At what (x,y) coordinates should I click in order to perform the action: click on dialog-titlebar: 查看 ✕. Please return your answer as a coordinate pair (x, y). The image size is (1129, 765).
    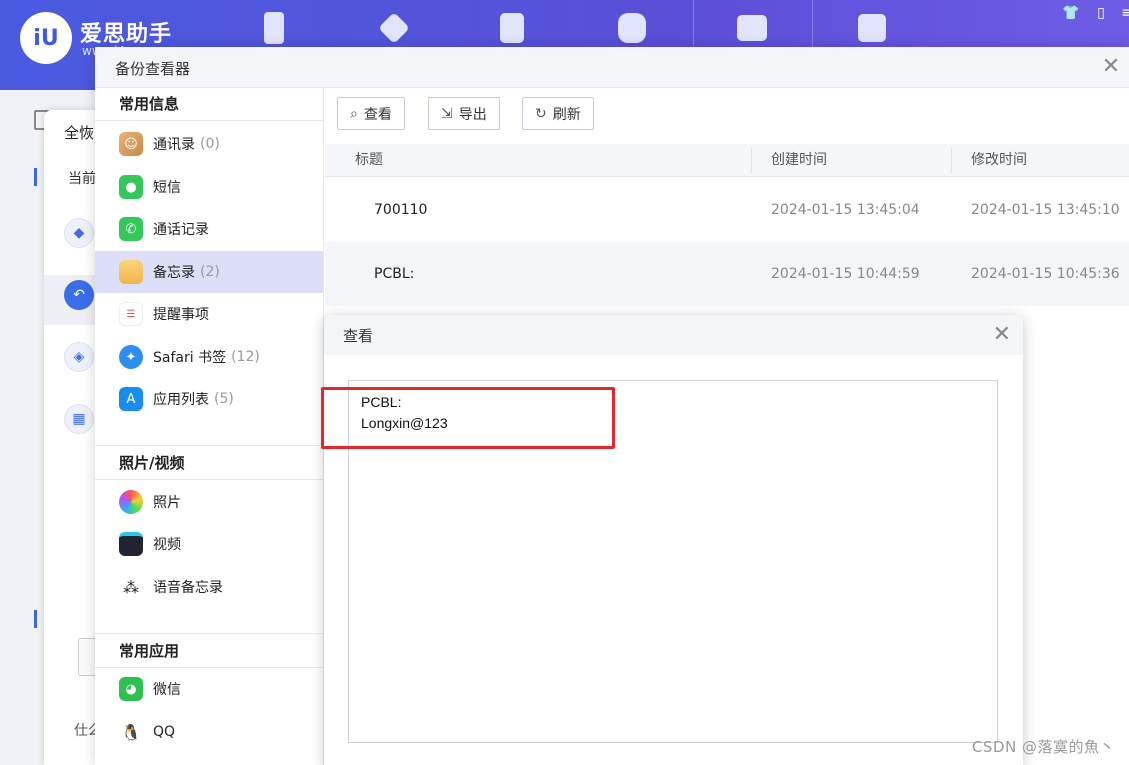
    Looking at the image, I should click on (673, 335).